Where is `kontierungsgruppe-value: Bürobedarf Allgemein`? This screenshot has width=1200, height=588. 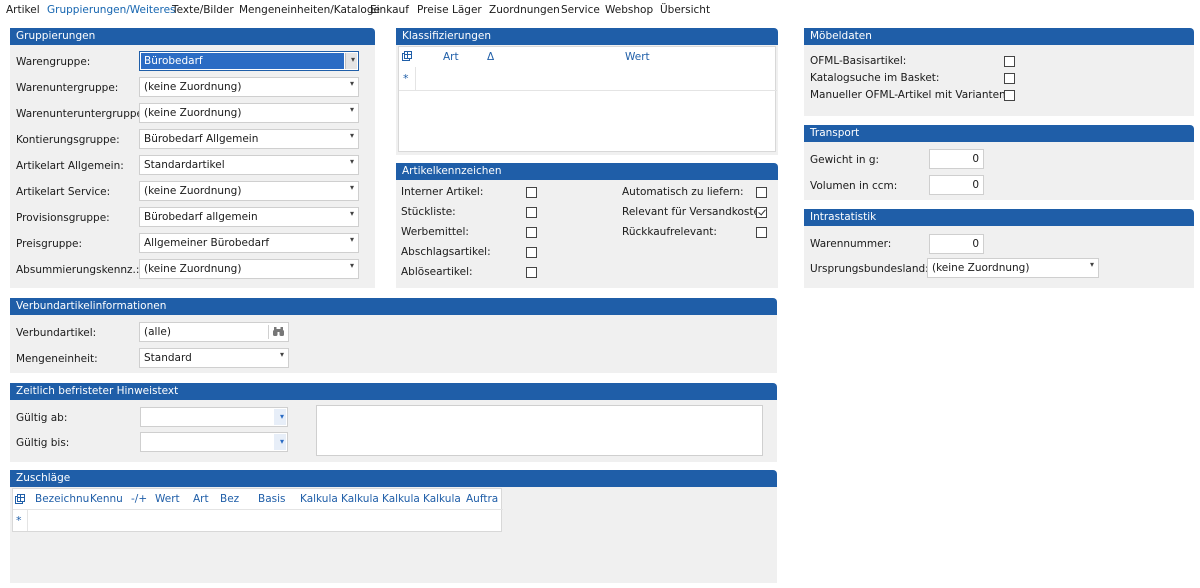 kontierungsgruppe-value: Bürobedarf Allgemein is located at coordinates (201, 139).